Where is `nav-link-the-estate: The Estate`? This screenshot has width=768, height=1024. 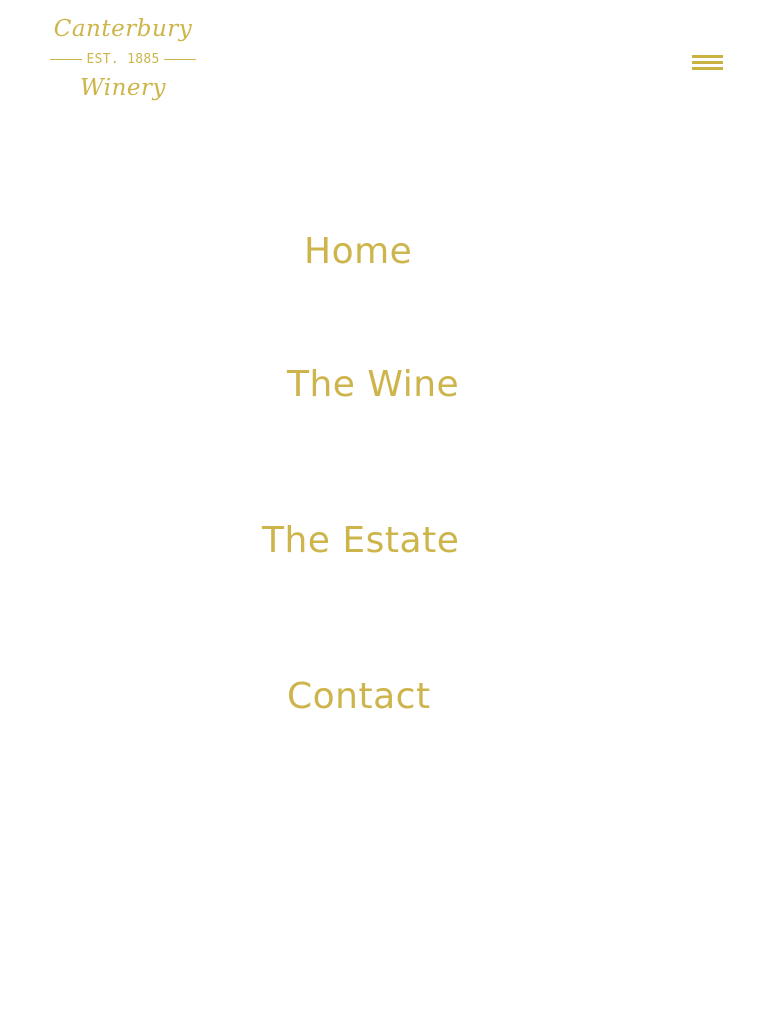 nav-link-the-estate: The Estate is located at coordinates (360, 541).